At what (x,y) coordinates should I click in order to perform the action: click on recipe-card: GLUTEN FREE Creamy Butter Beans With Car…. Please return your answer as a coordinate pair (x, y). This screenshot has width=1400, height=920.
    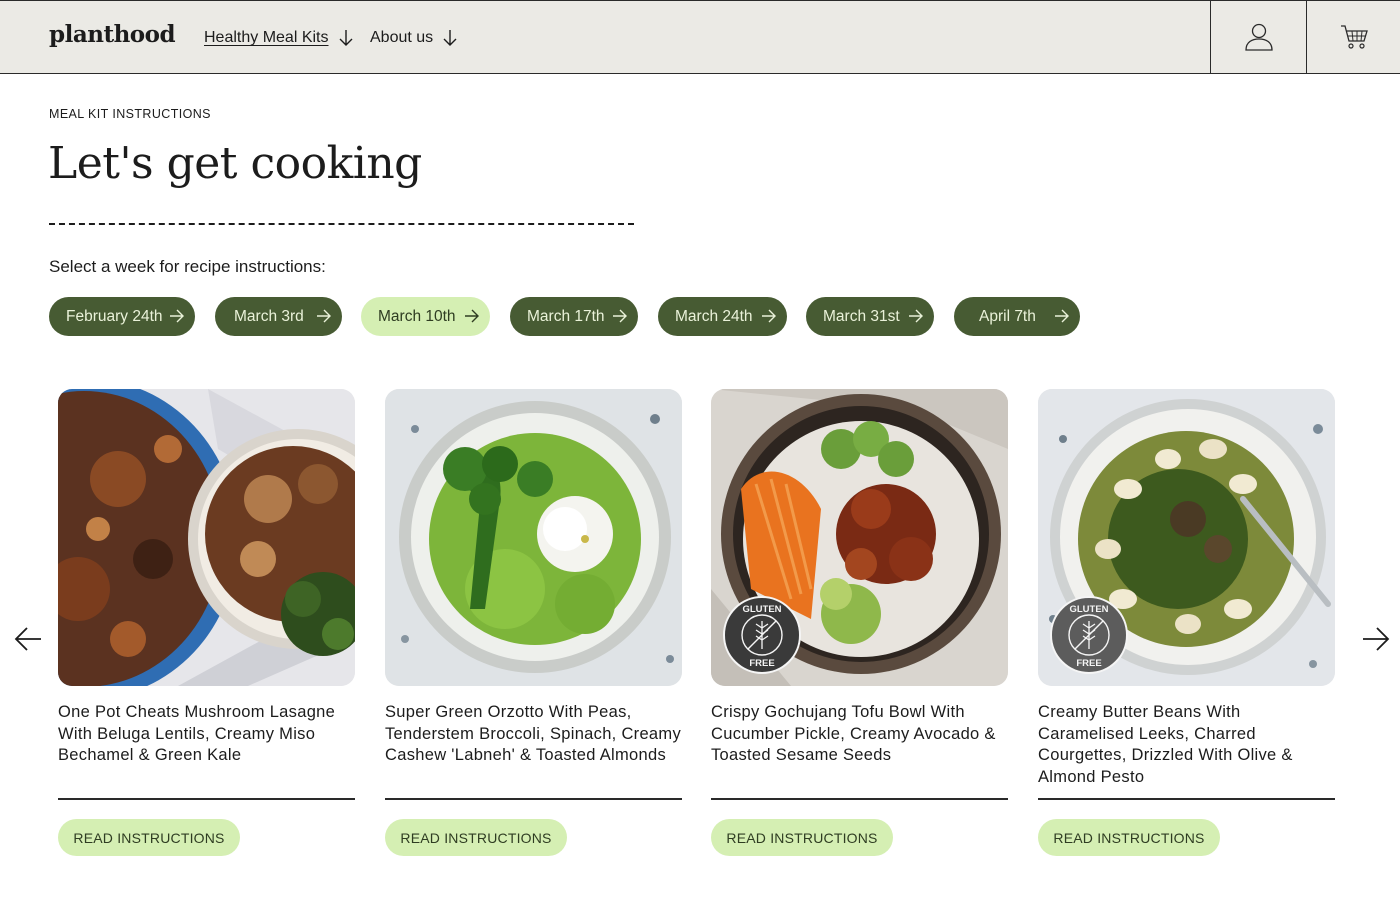
    Looking at the image, I should click on (1186, 622).